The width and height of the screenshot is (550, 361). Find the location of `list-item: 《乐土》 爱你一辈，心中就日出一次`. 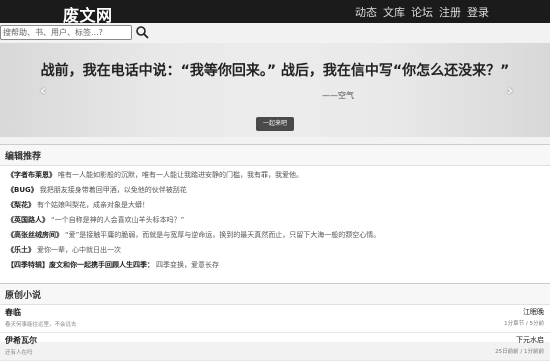

list-item: 《乐土》 爱你一辈，心中就日出一次 is located at coordinates (275, 250).